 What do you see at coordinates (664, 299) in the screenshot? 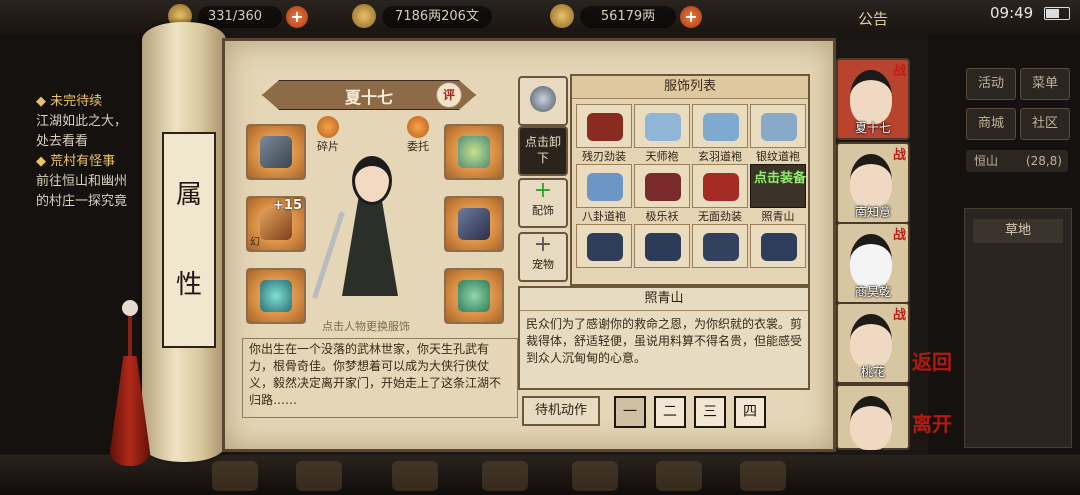
I see `outfit-name: 照青山` at bounding box center [664, 299].